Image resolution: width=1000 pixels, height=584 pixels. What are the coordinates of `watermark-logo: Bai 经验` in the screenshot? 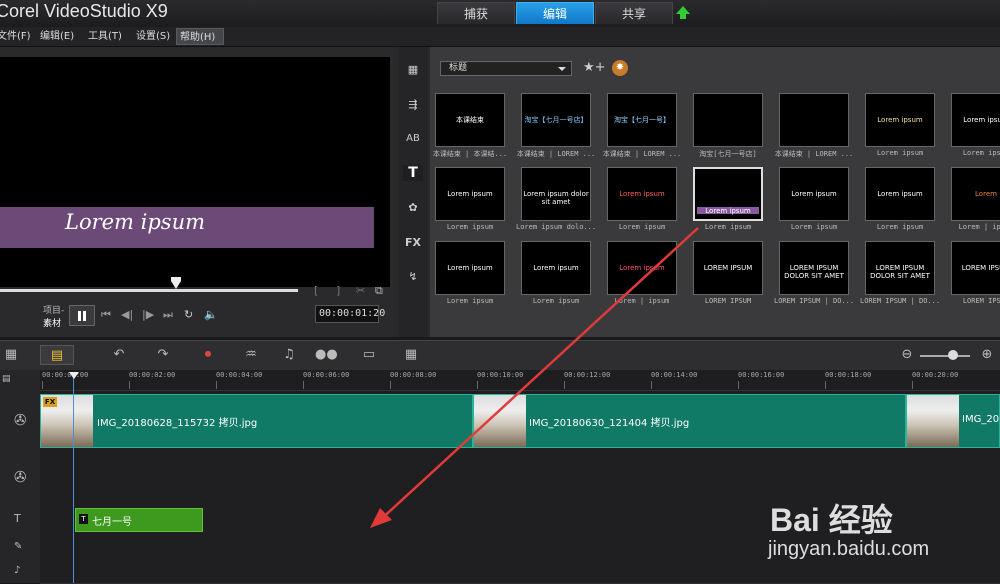 It's located at (831, 520).